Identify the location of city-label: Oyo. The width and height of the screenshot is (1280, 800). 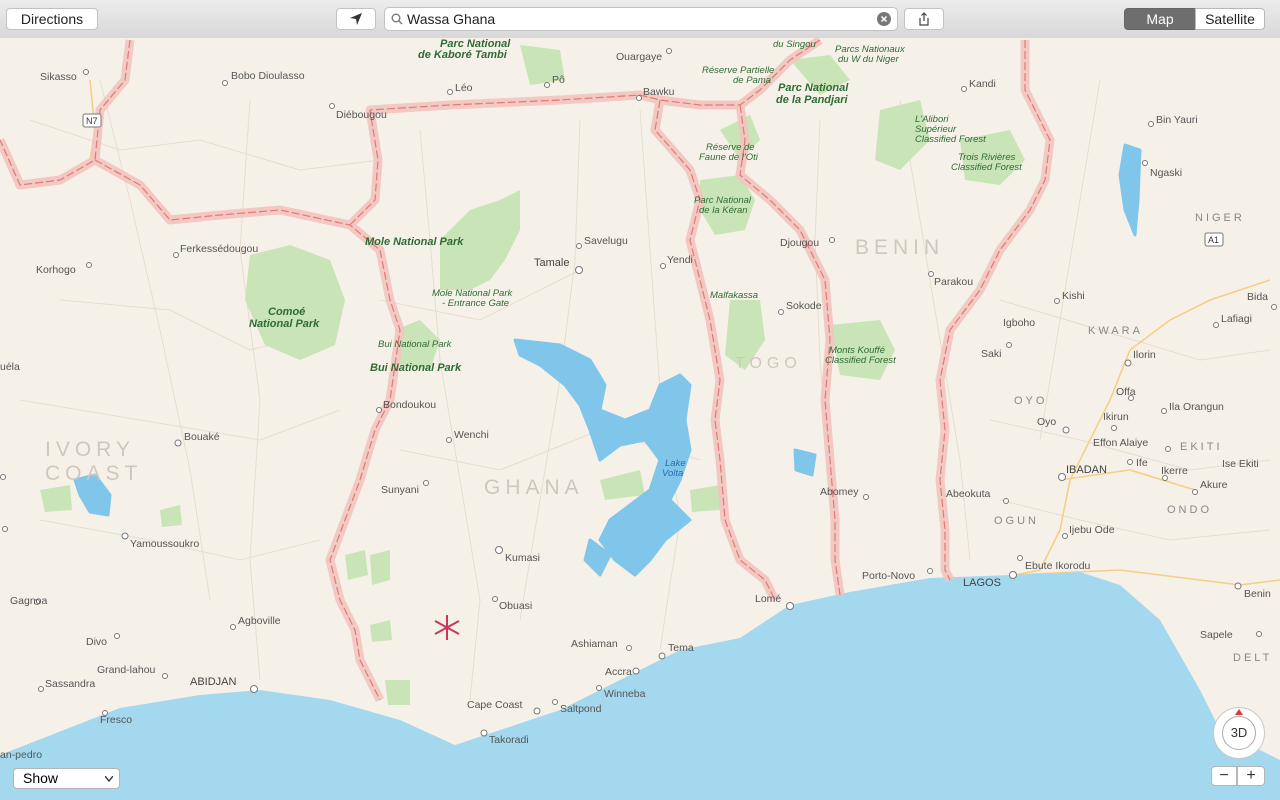
(1046, 422).